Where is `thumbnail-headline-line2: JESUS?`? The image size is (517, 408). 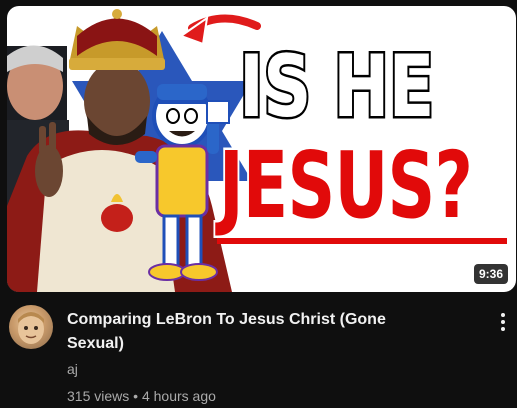
thumbnail-headline-line2: JESUS? is located at coordinates (346, 185).